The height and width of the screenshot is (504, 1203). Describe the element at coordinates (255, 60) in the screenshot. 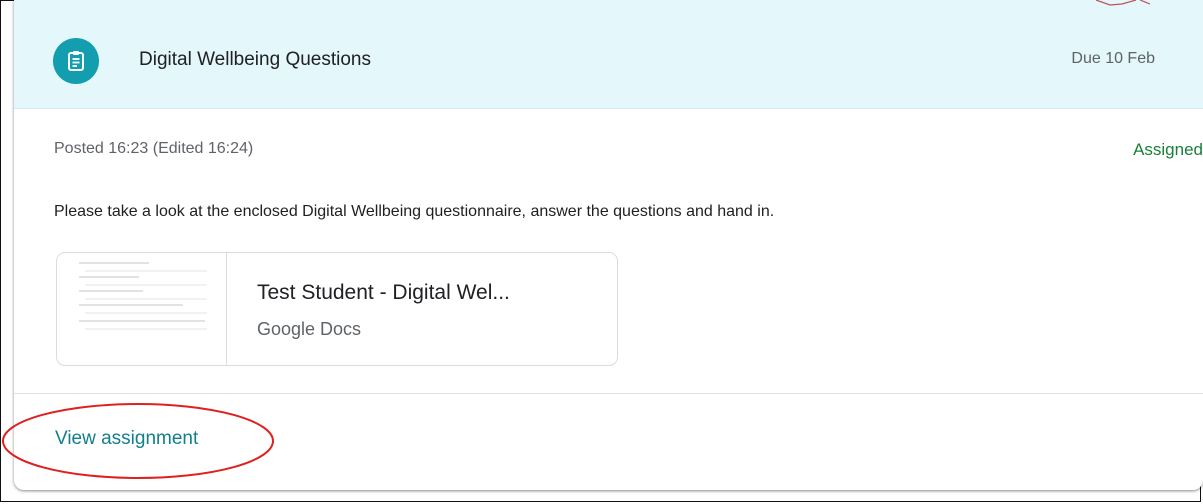

I see `assignment-title: Digital Wellbeing Questions` at that location.